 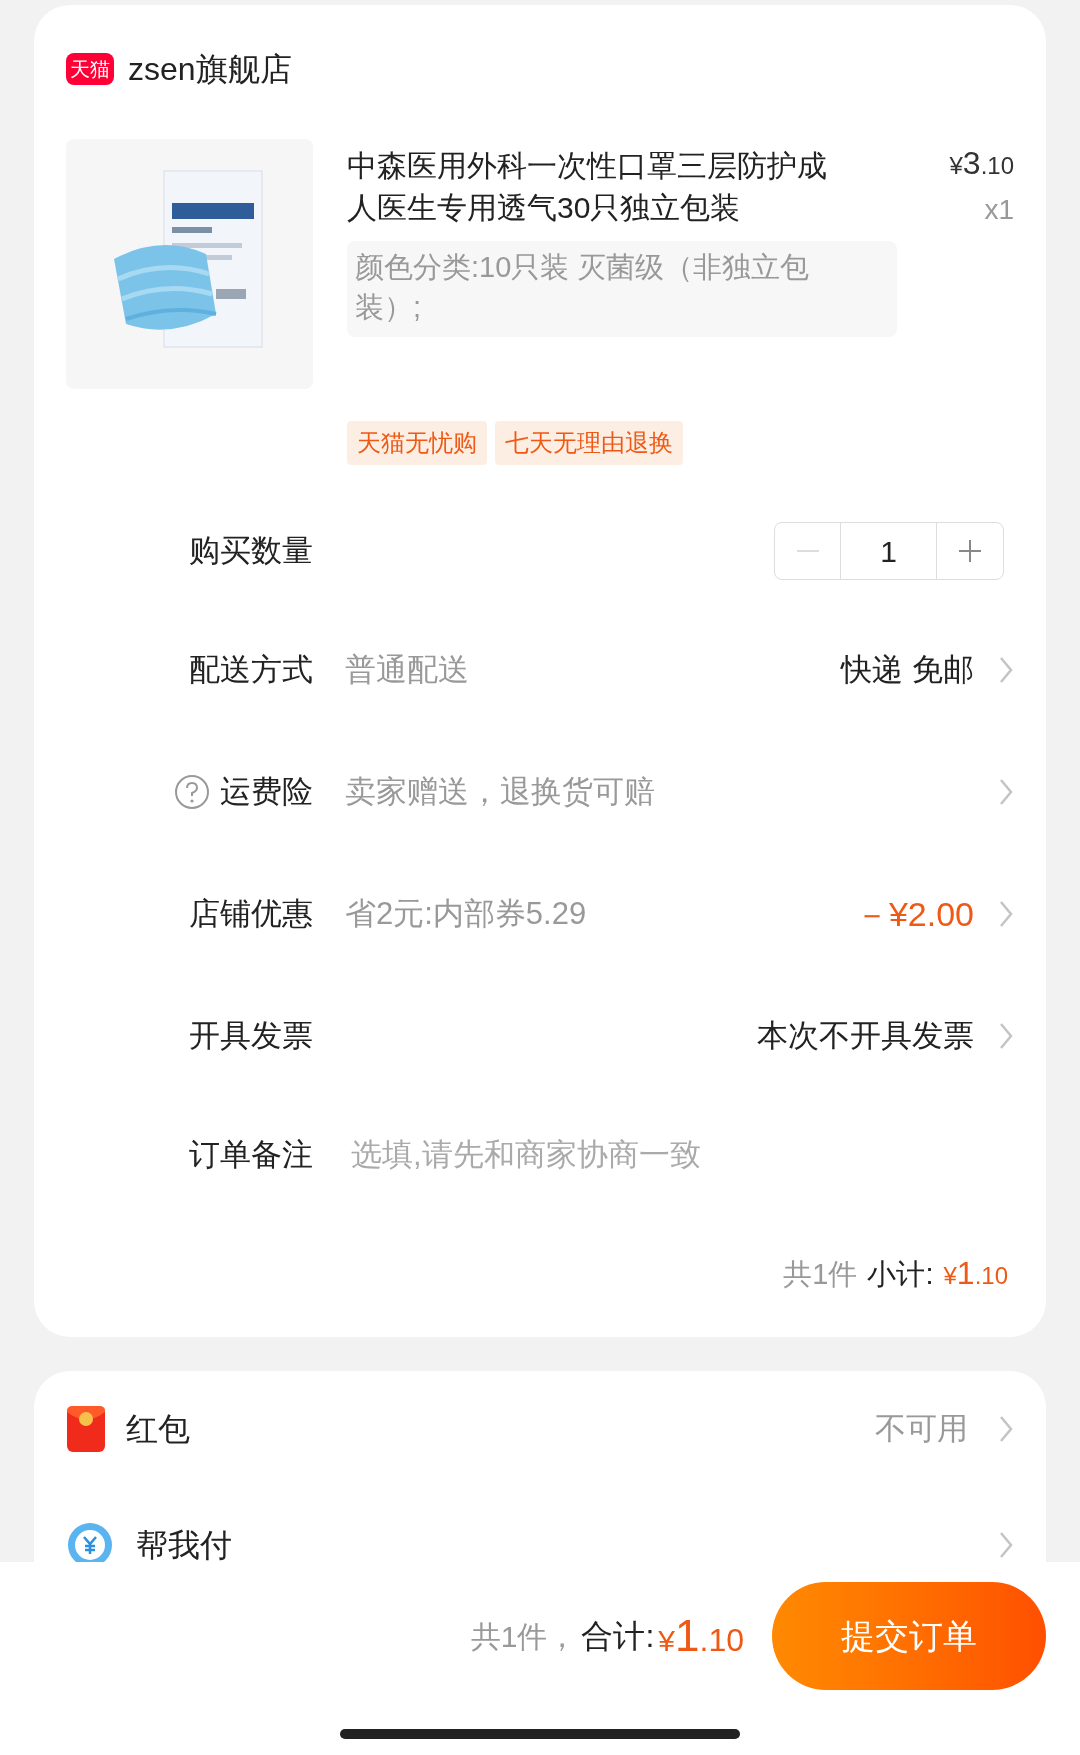 I want to click on row-label: 开具发票, so click(x=251, y=1035).